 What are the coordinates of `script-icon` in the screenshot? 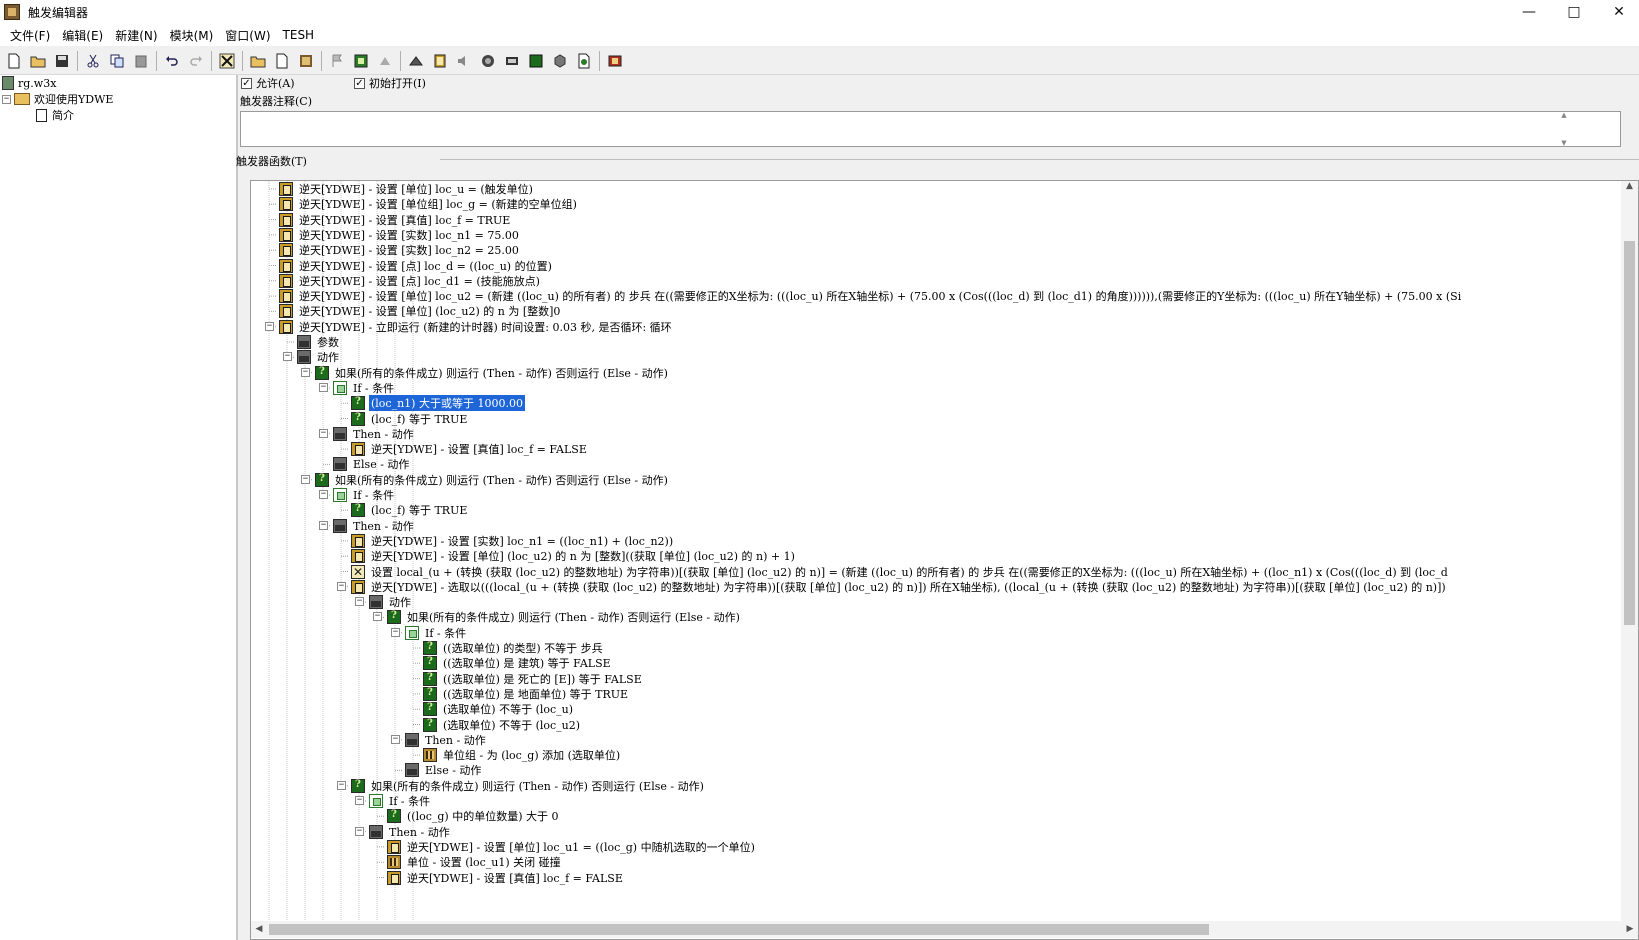 It's located at (560, 61).